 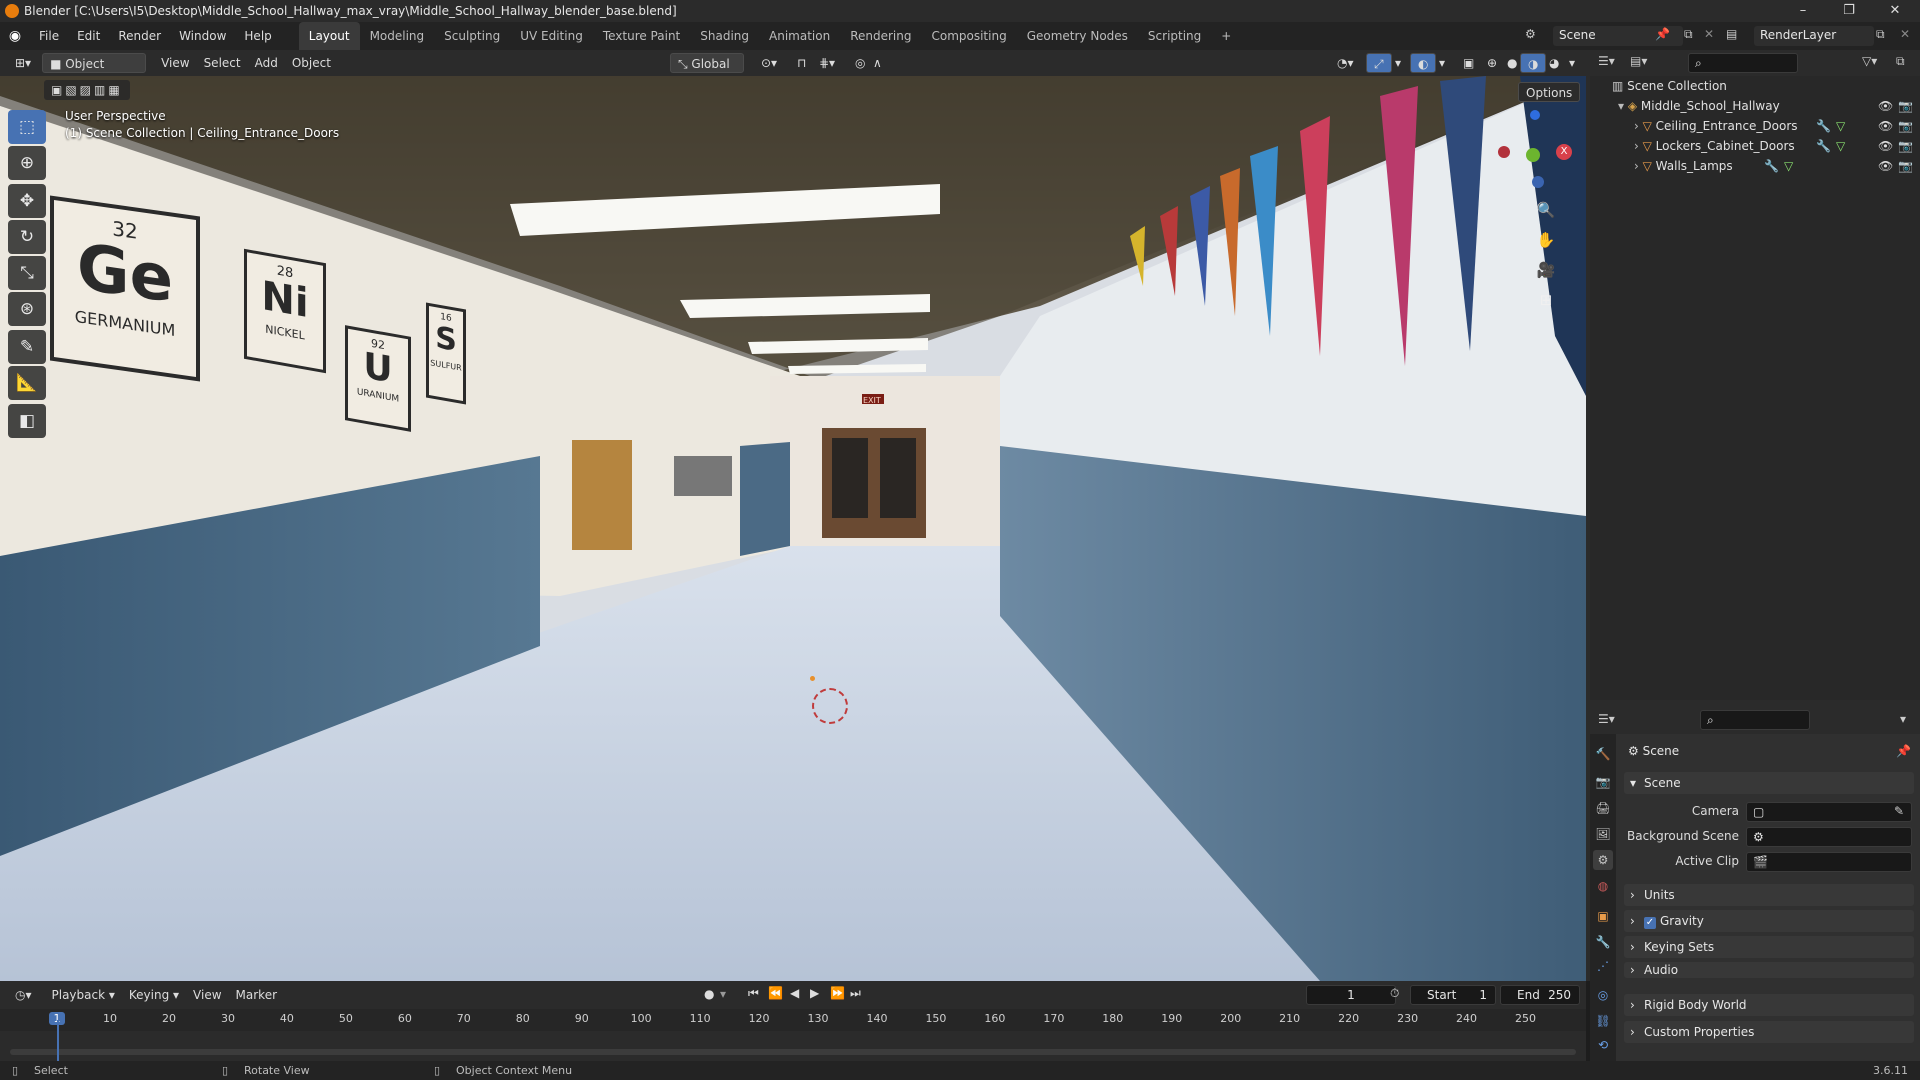 What do you see at coordinates (27, 273) in the screenshot?
I see `scale-tool-icon: ⤡` at bounding box center [27, 273].